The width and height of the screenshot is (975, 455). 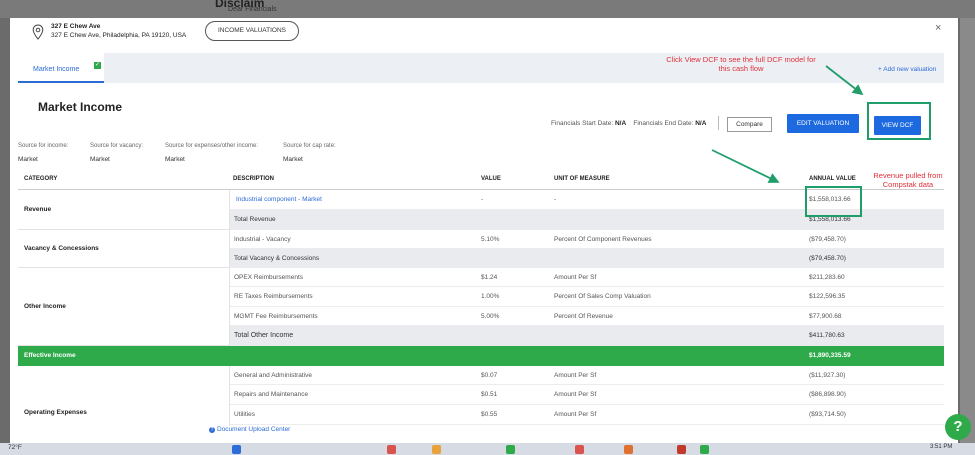 What do you see at coordinates (844, 80) in the screenshot?
I see `arrow-to-view-dcf` at bounding box center [844, 80].